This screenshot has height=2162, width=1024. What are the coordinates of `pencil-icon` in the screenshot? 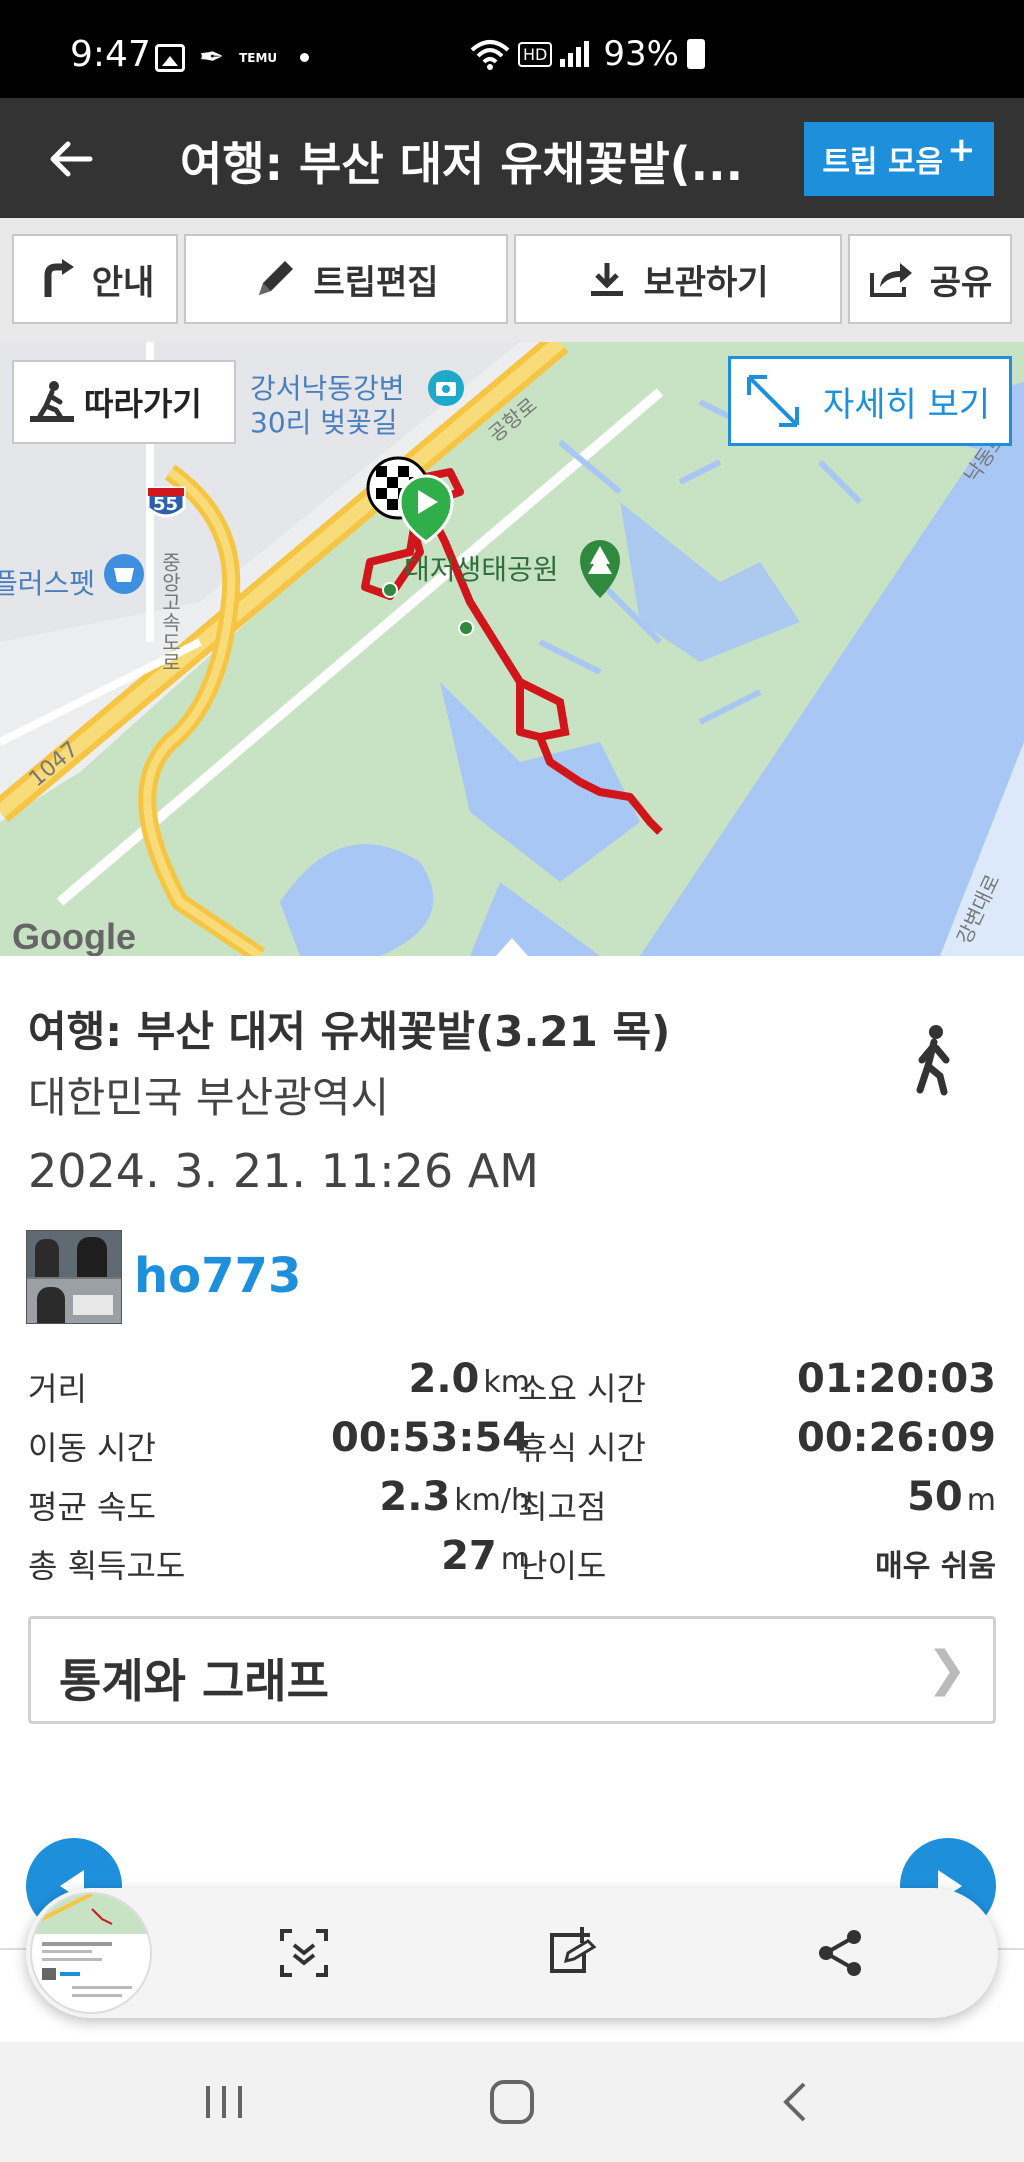 It's located at (276, 278).